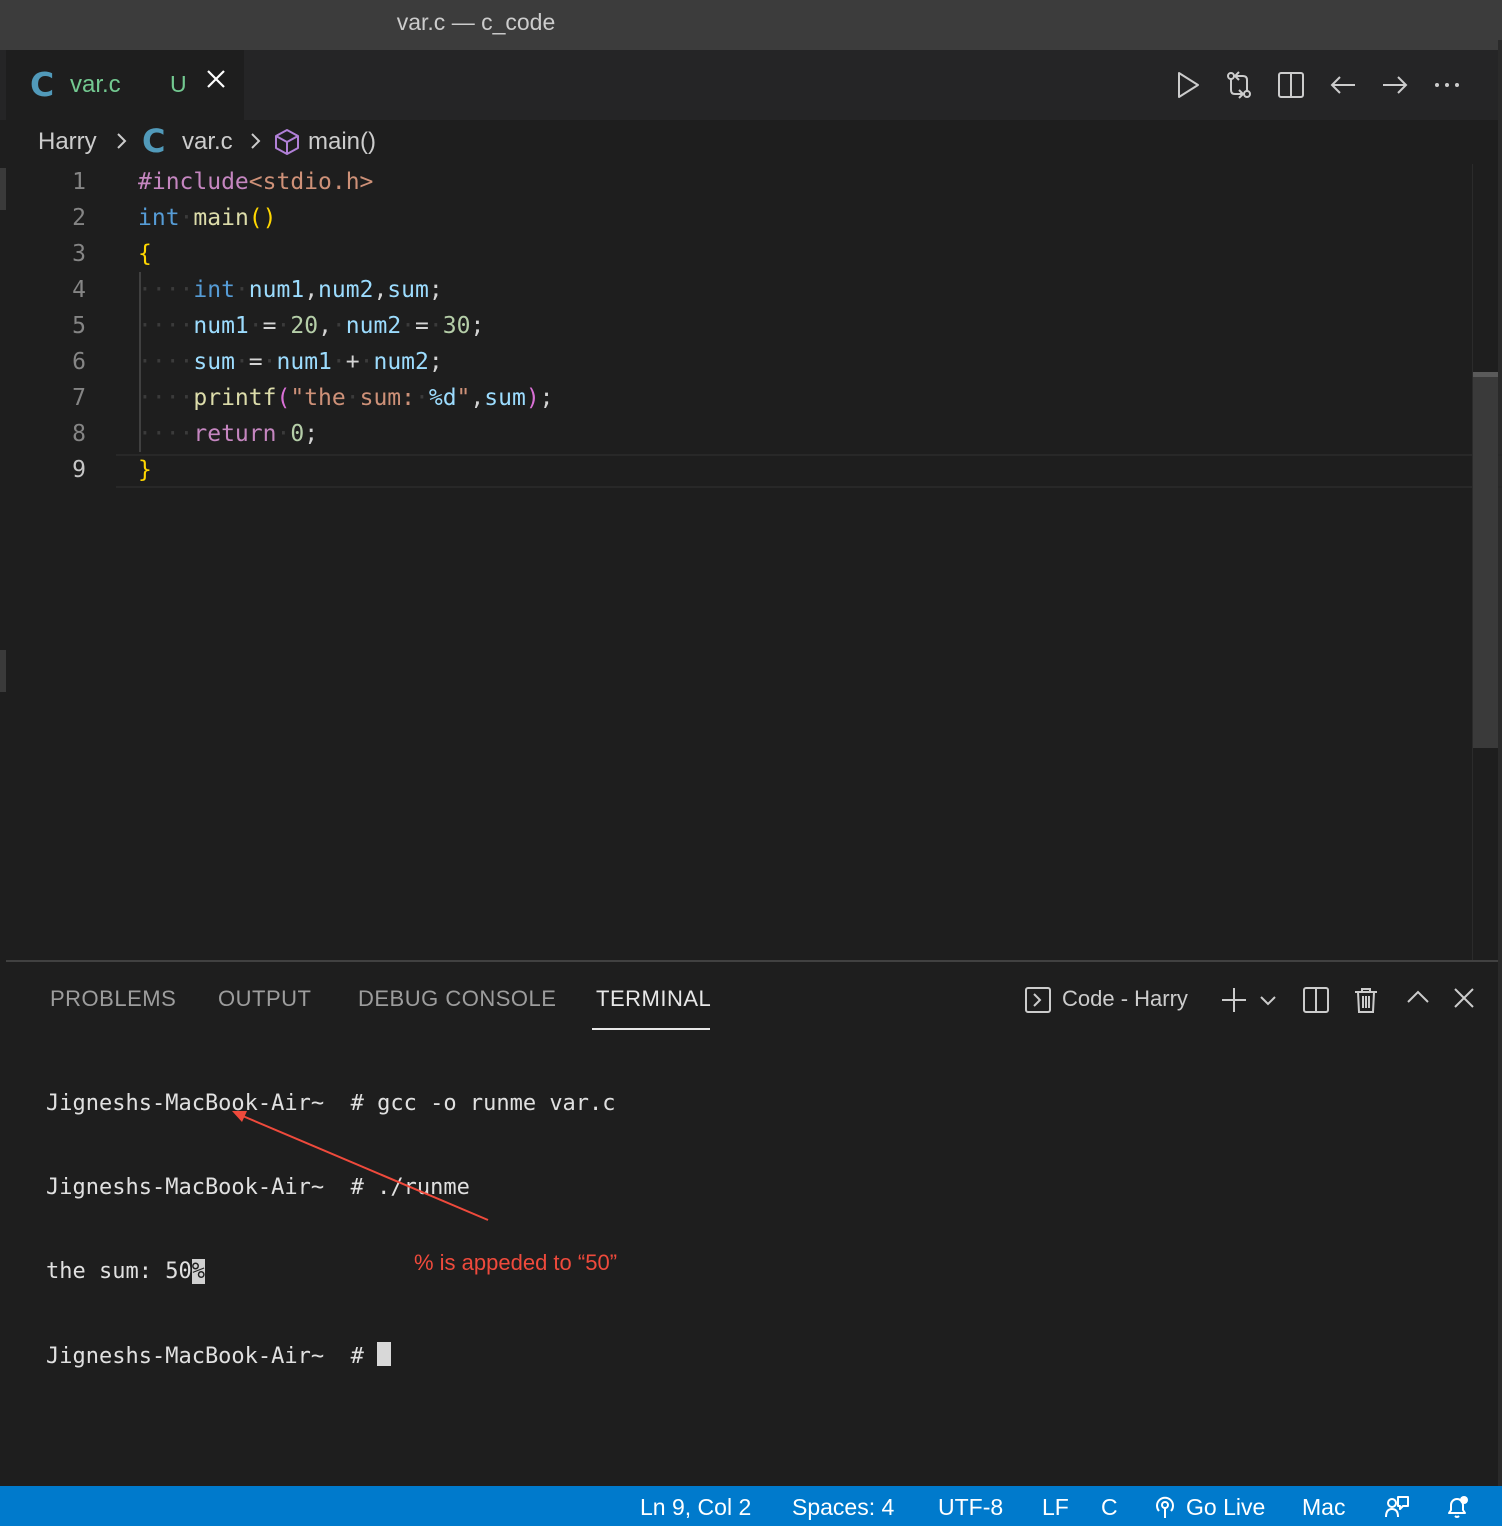 Image resolution: width=1502 pixels, height=1526 pixels. What do you see at coordinates (384, 1354) in the screenshot?
I see `terminal-cursor` at bounding box center [384, 1354].